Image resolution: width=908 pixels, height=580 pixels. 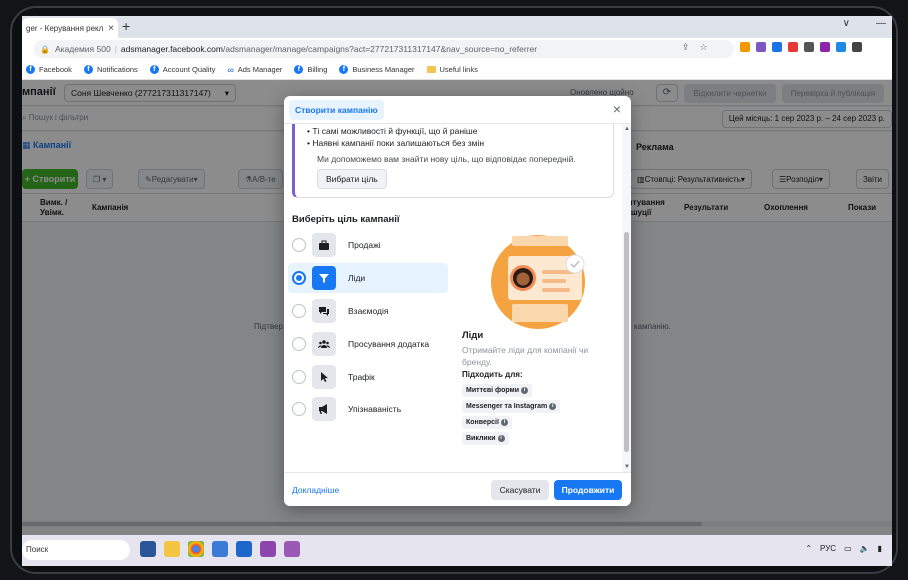 I want to click on site-label: Академия 500, so click(x=82, y=49).